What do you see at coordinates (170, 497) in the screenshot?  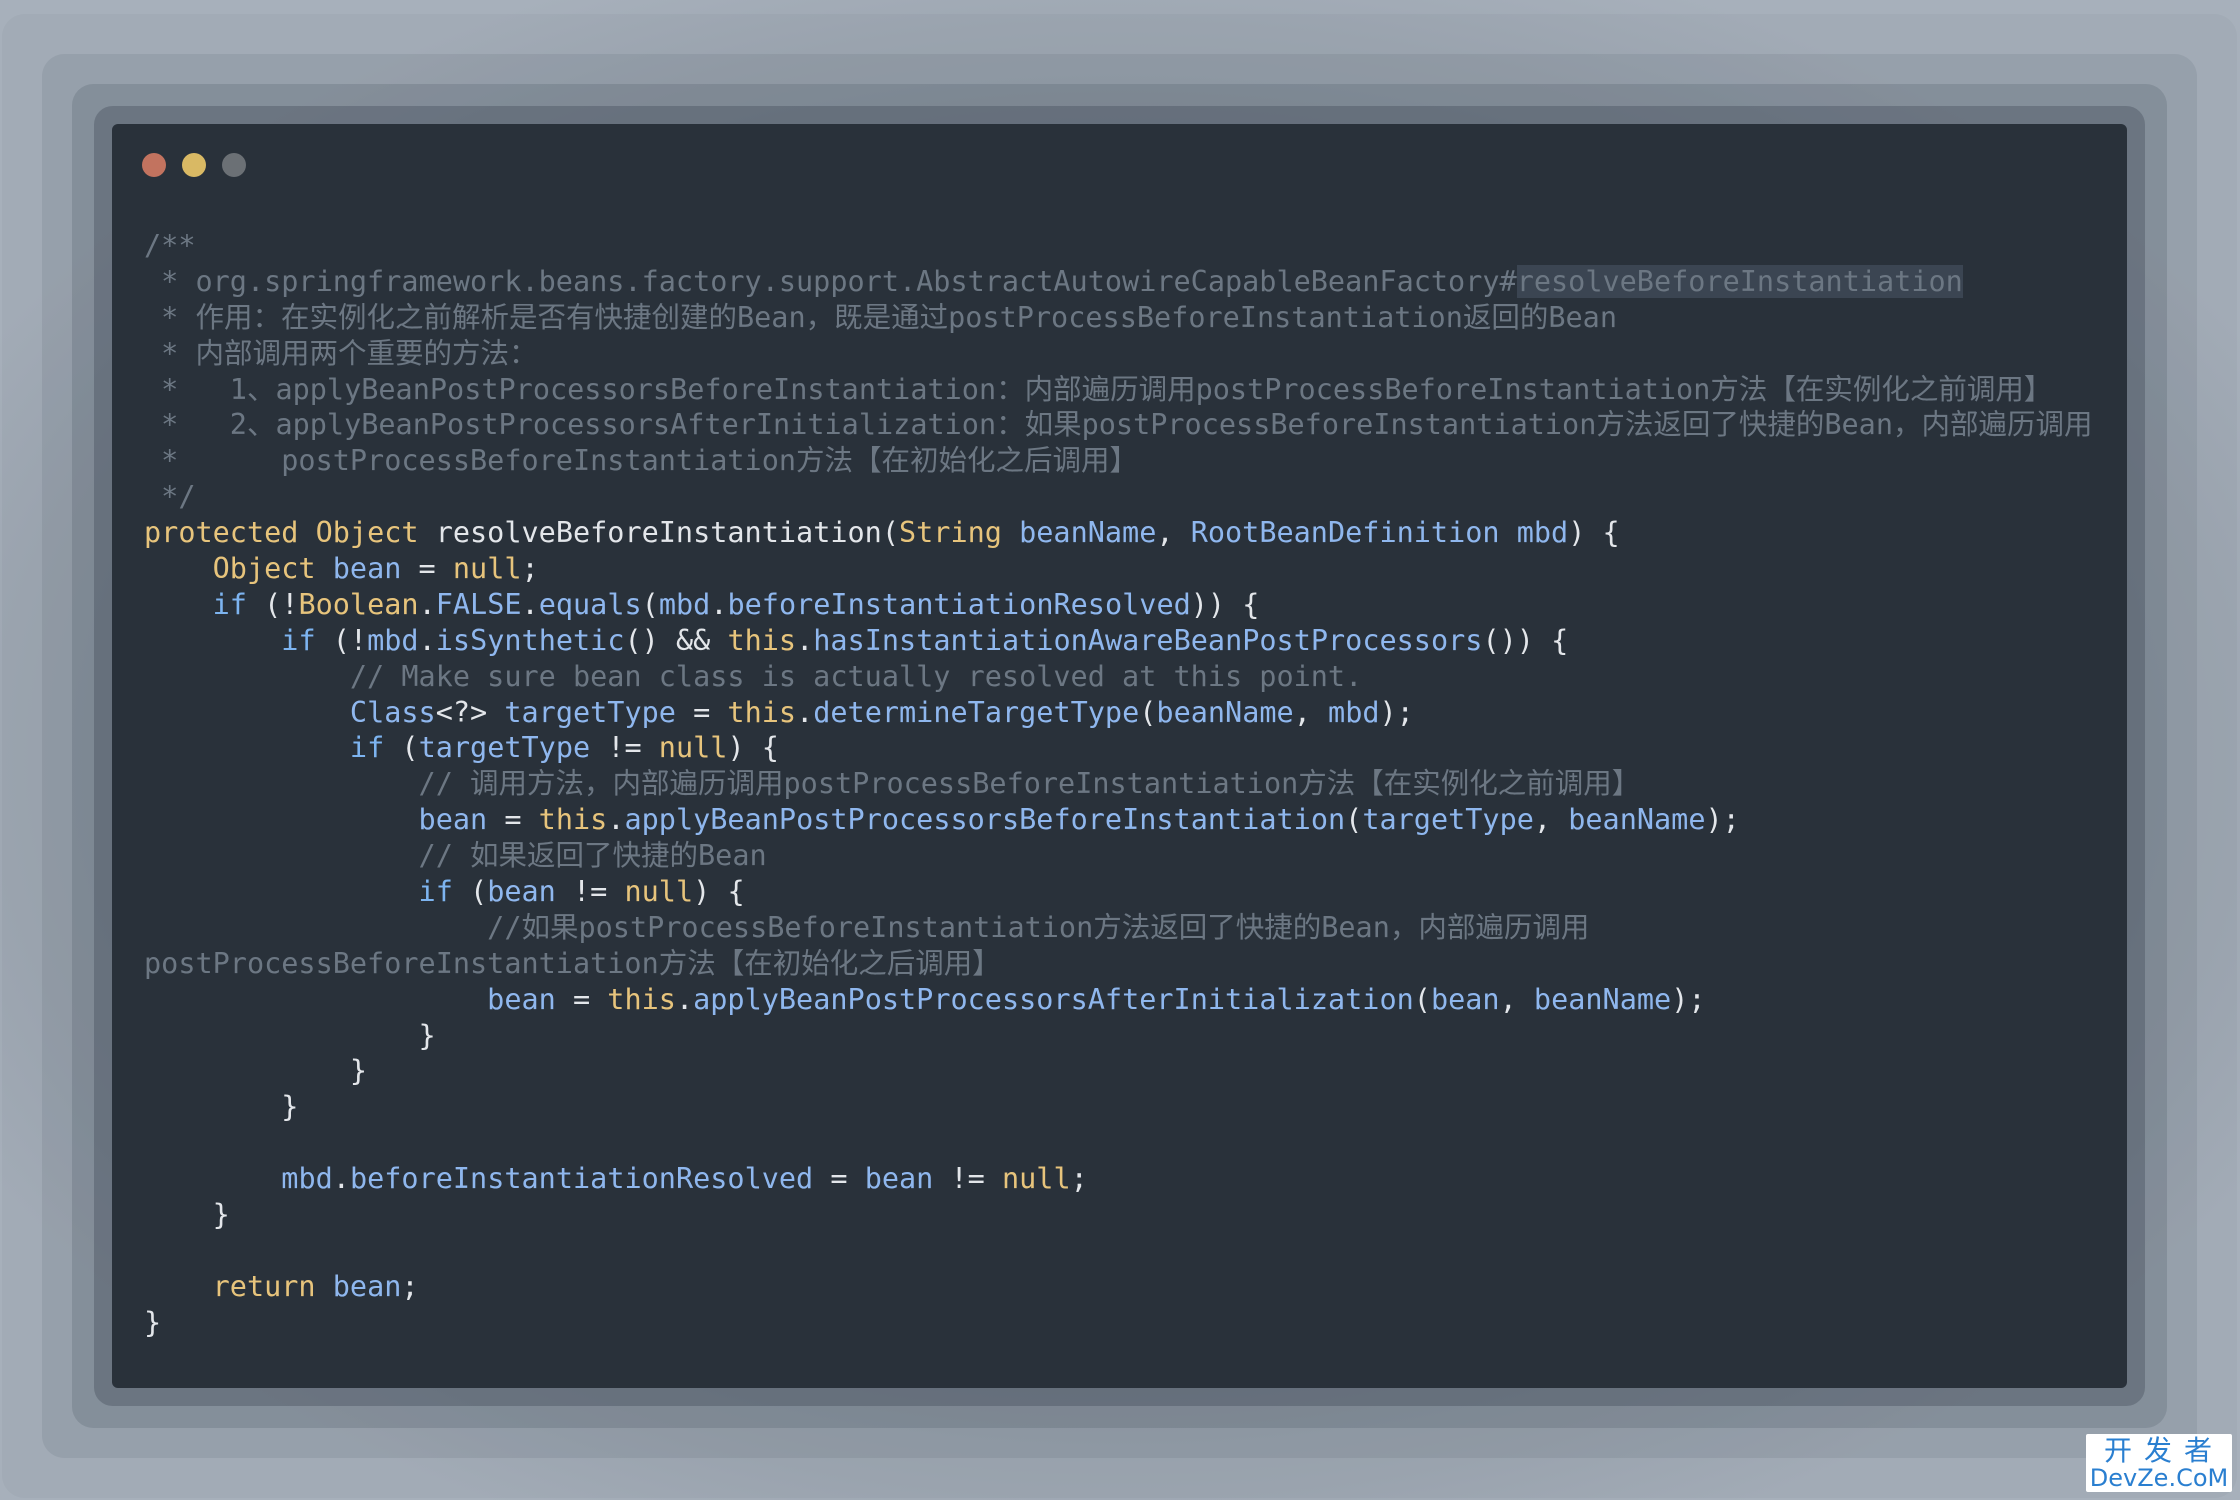 I see `code-token: */` at bounding box center [170, 497].